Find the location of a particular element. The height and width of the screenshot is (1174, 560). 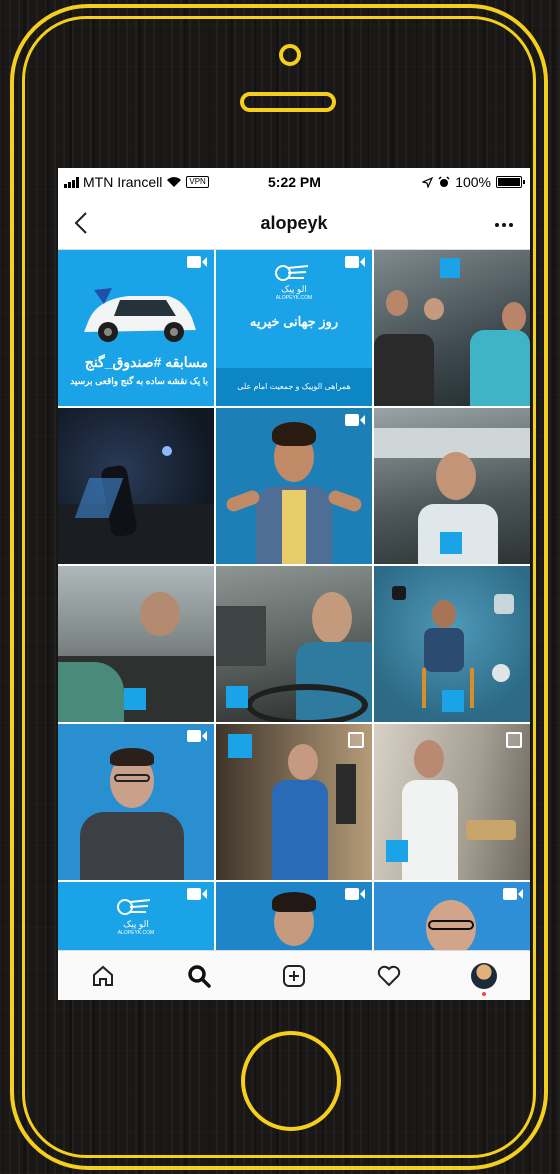

post-headline: مسابقه #صندوق_گنج is located at coordinates (146, 362).